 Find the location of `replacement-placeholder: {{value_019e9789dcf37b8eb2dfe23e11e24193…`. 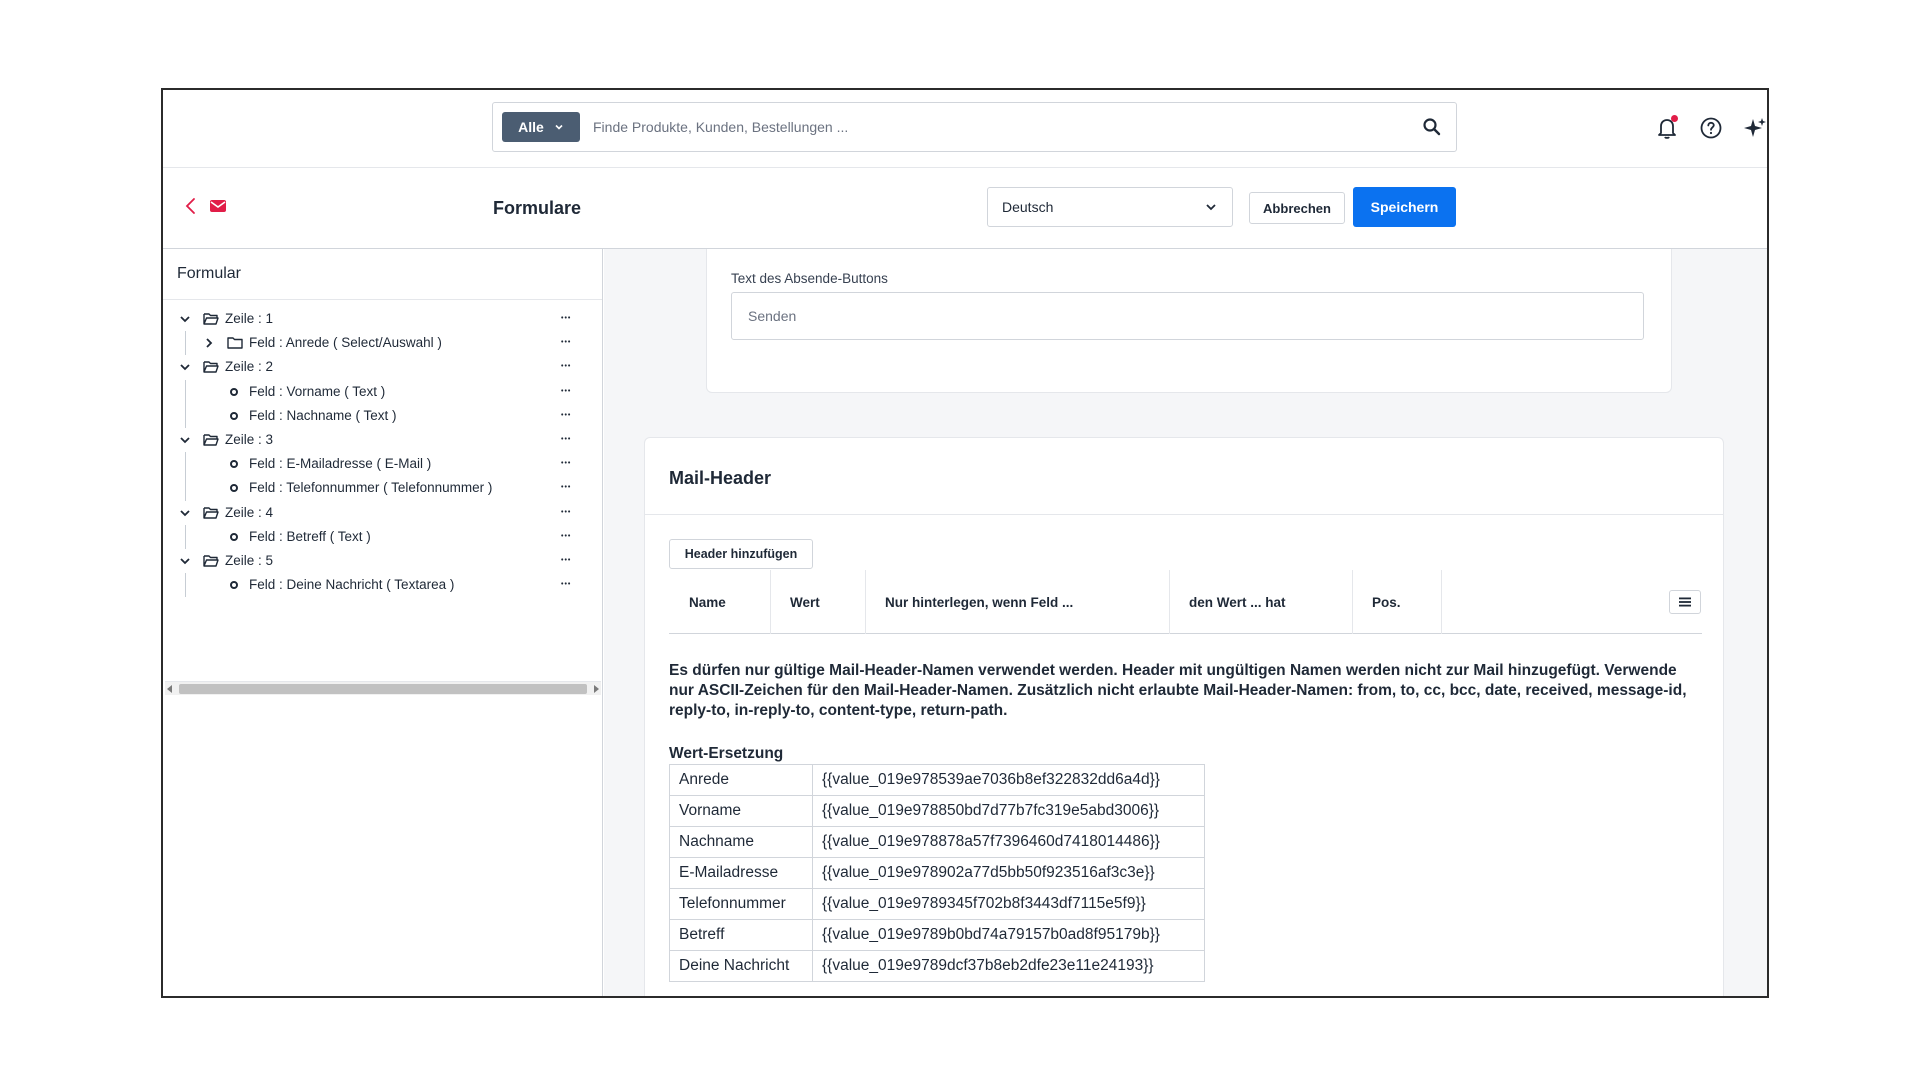

replacement-placeholder: {{value_019e9789dcf37b8eb2dfe23e11e24193… is located at coordinates (1008, 966).